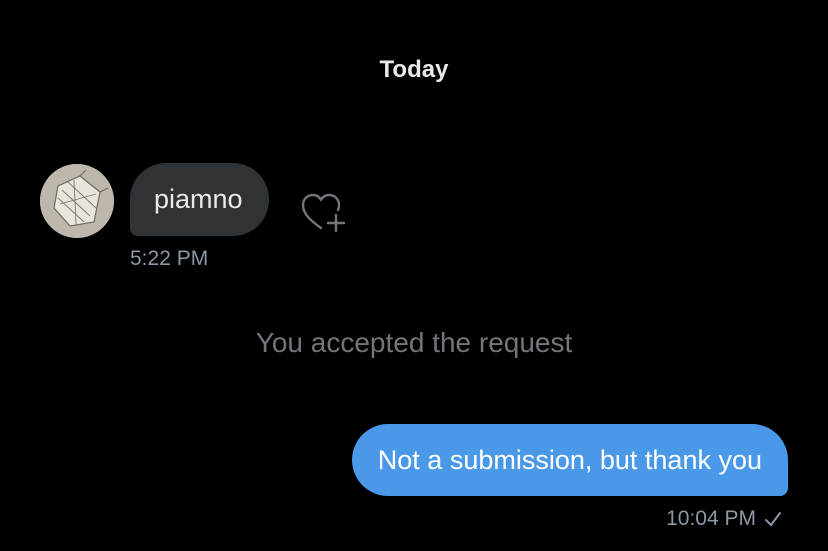 Image resolution: width=828 pixels, height=551 pixels. I want to click on outgoing-message-text: Not a submission, but thank you, so click(569, 459).